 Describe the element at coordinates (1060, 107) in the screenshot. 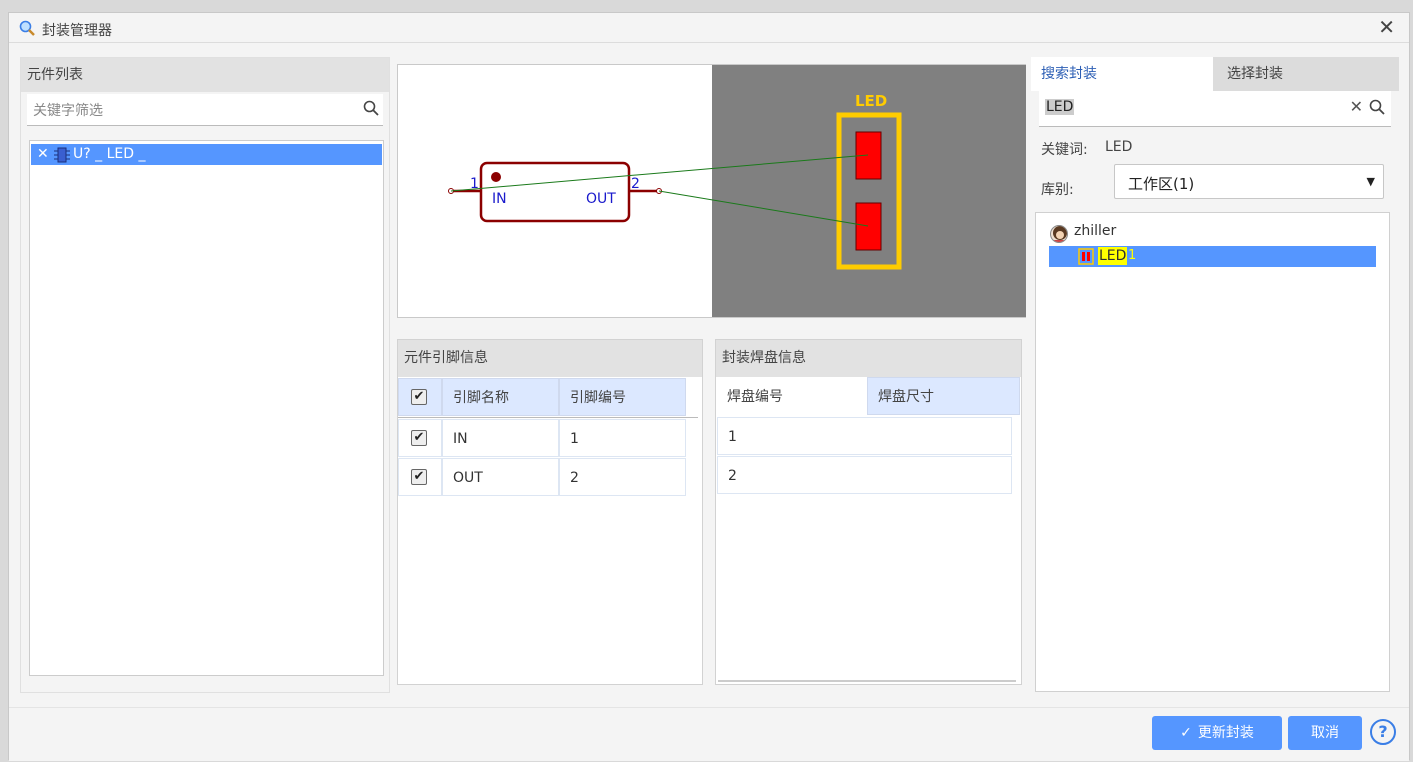

I see `search-value: LED` at that location.